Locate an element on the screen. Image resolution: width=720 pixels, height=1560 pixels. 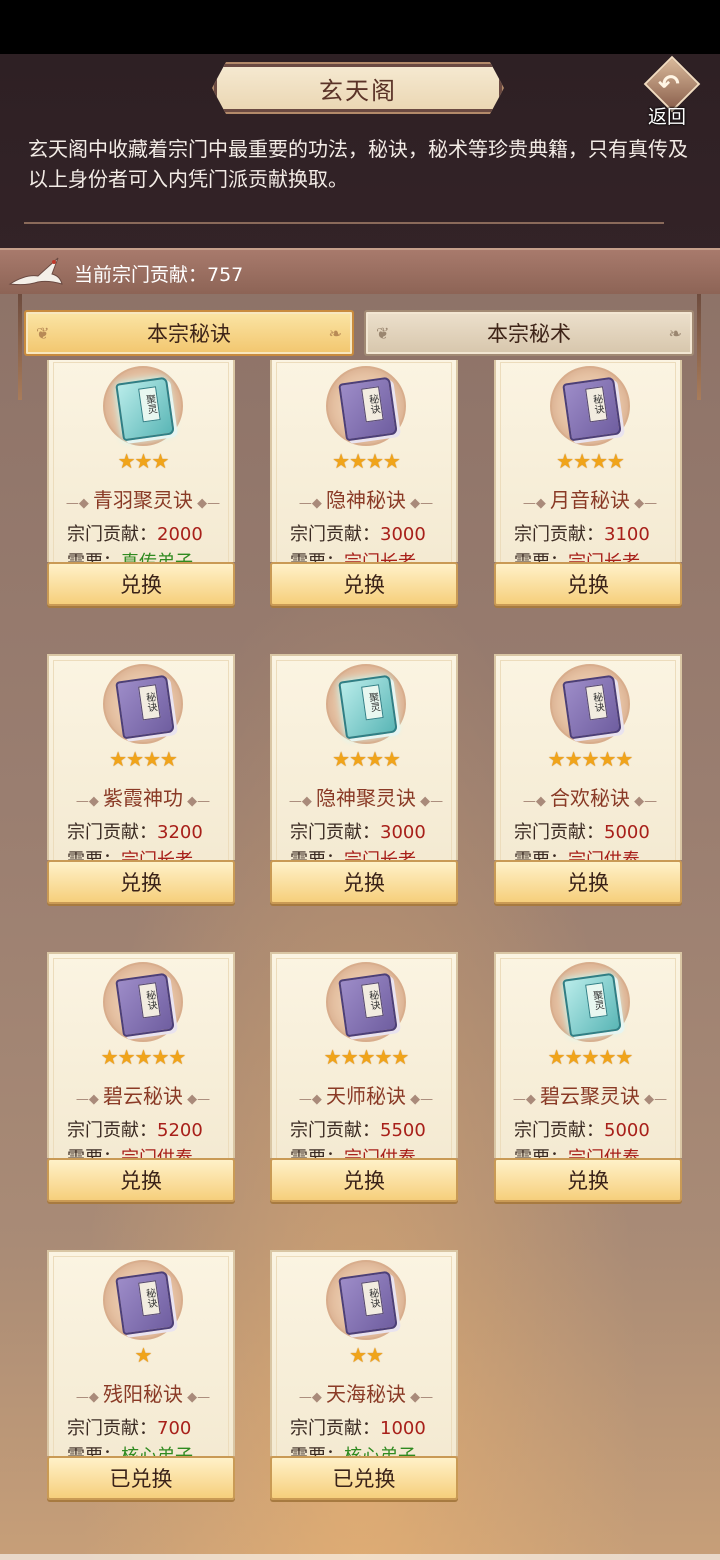
item-name: 紫霞神功 is located at coordinates (143, 798).